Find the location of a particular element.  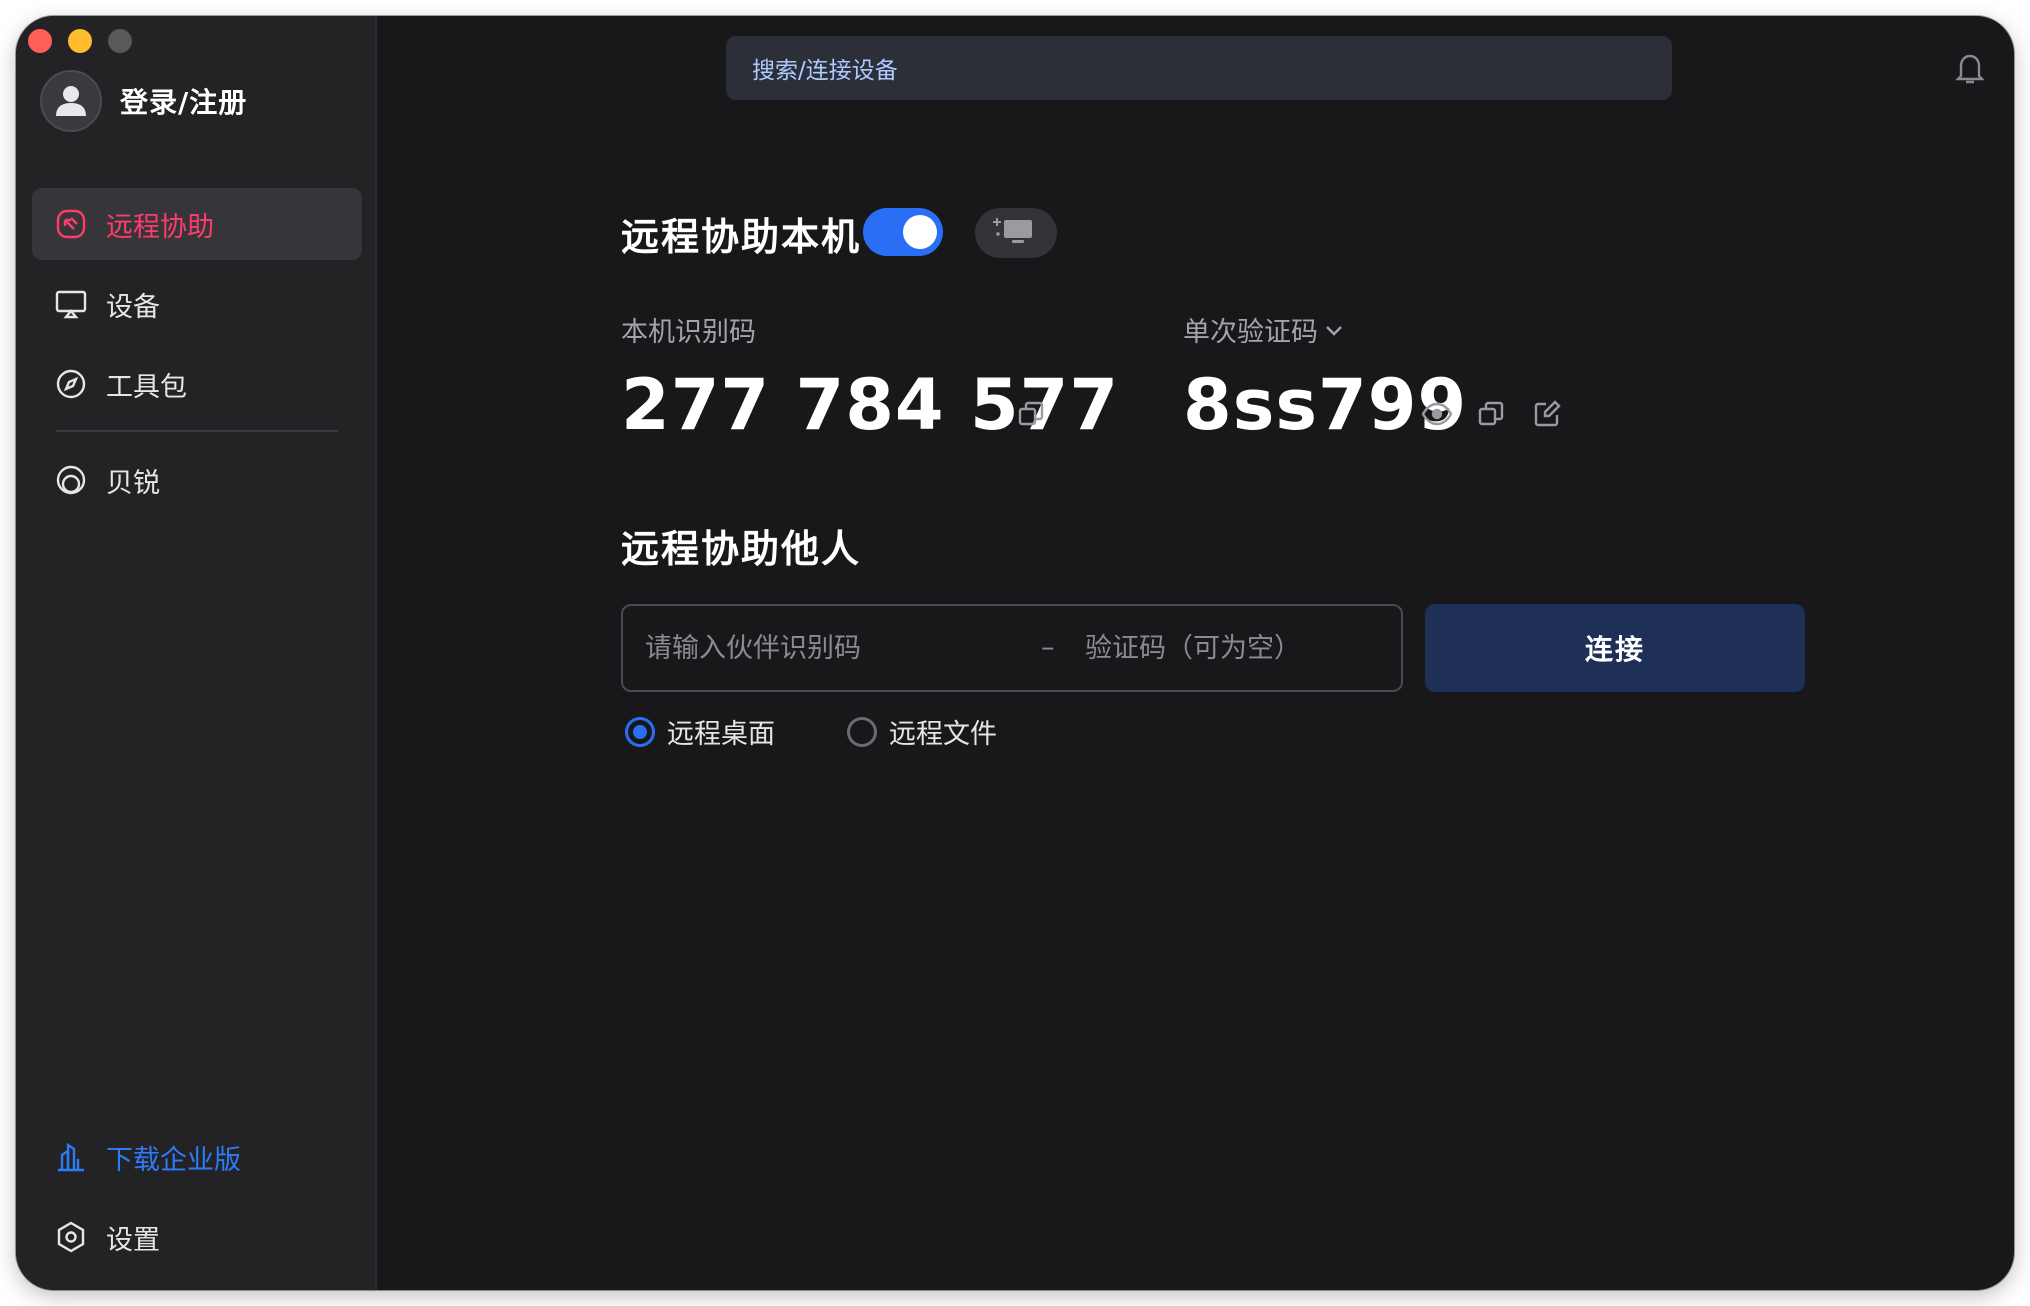

building-icon is located at coordinates (71, 1157).